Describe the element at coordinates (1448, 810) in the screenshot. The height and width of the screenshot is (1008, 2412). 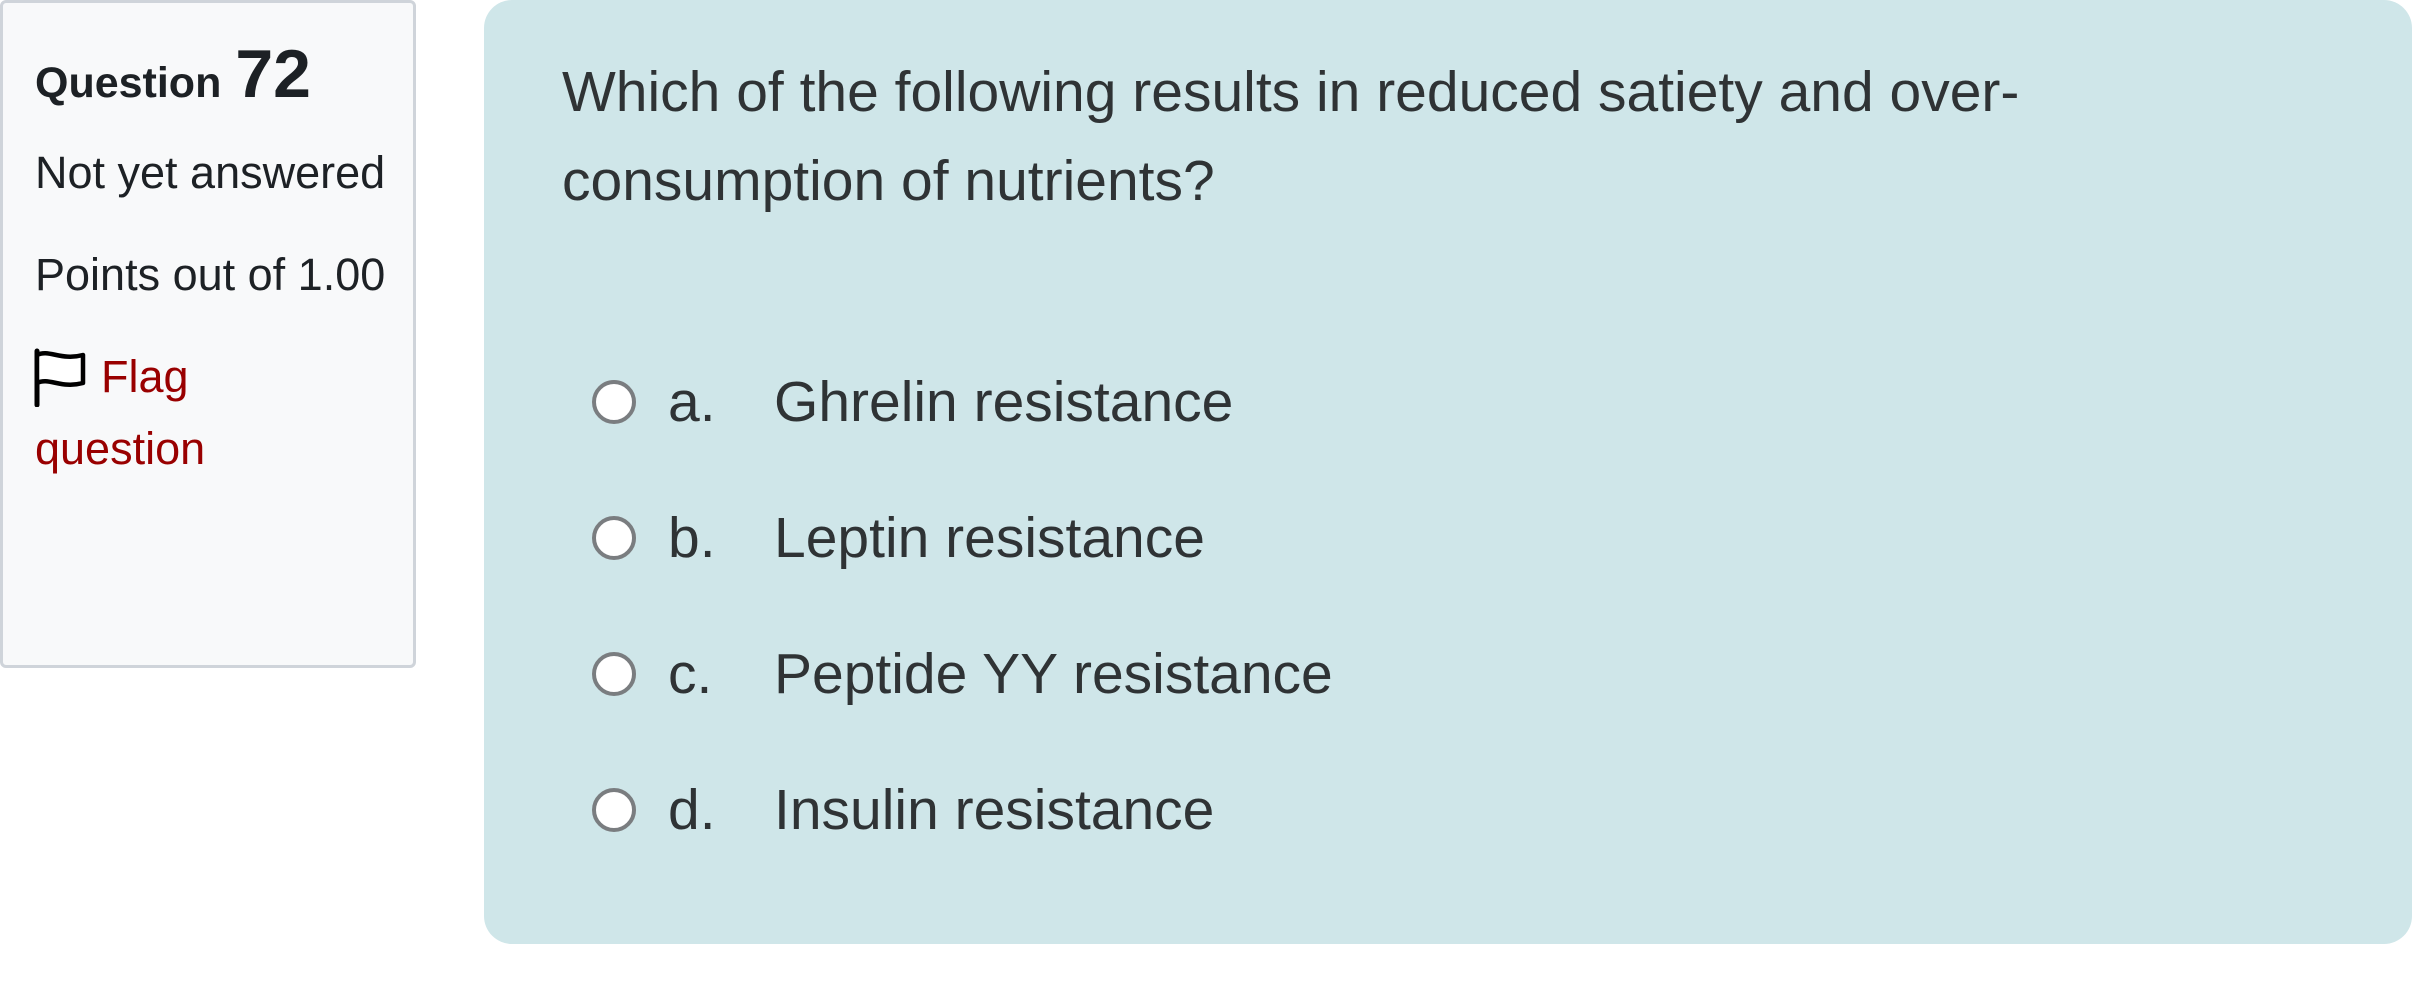
I see `answer-option-d: d. Insulin resistance` at that location.